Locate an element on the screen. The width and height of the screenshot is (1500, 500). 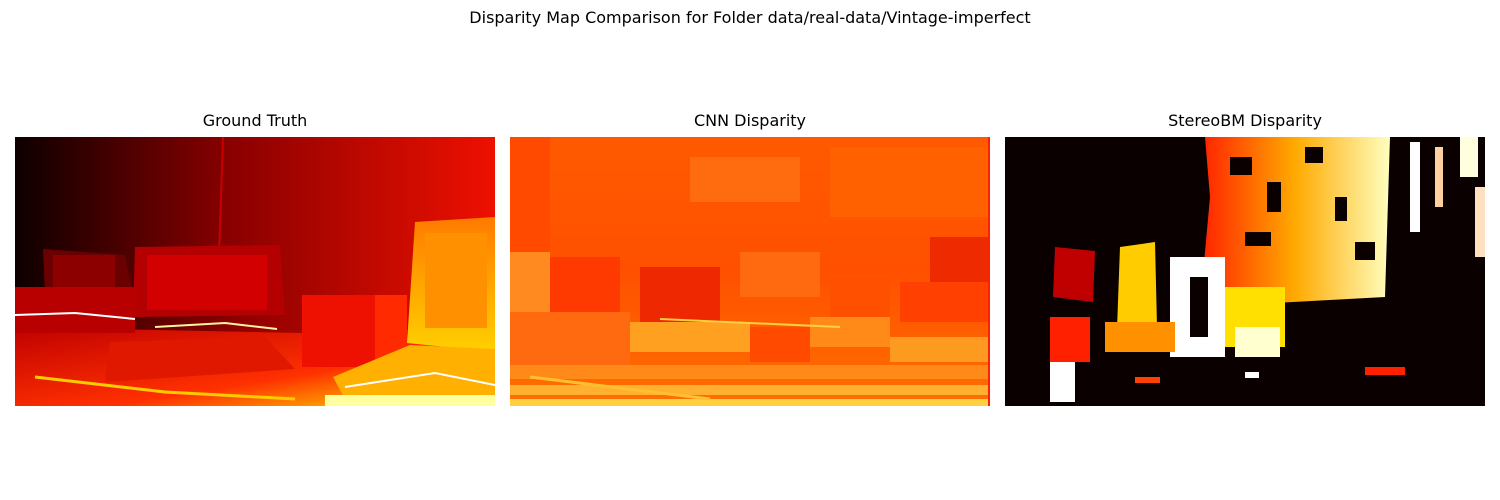
panel-title-stereobm: StereoBM Disparity is located at coordinates (1245, 120).